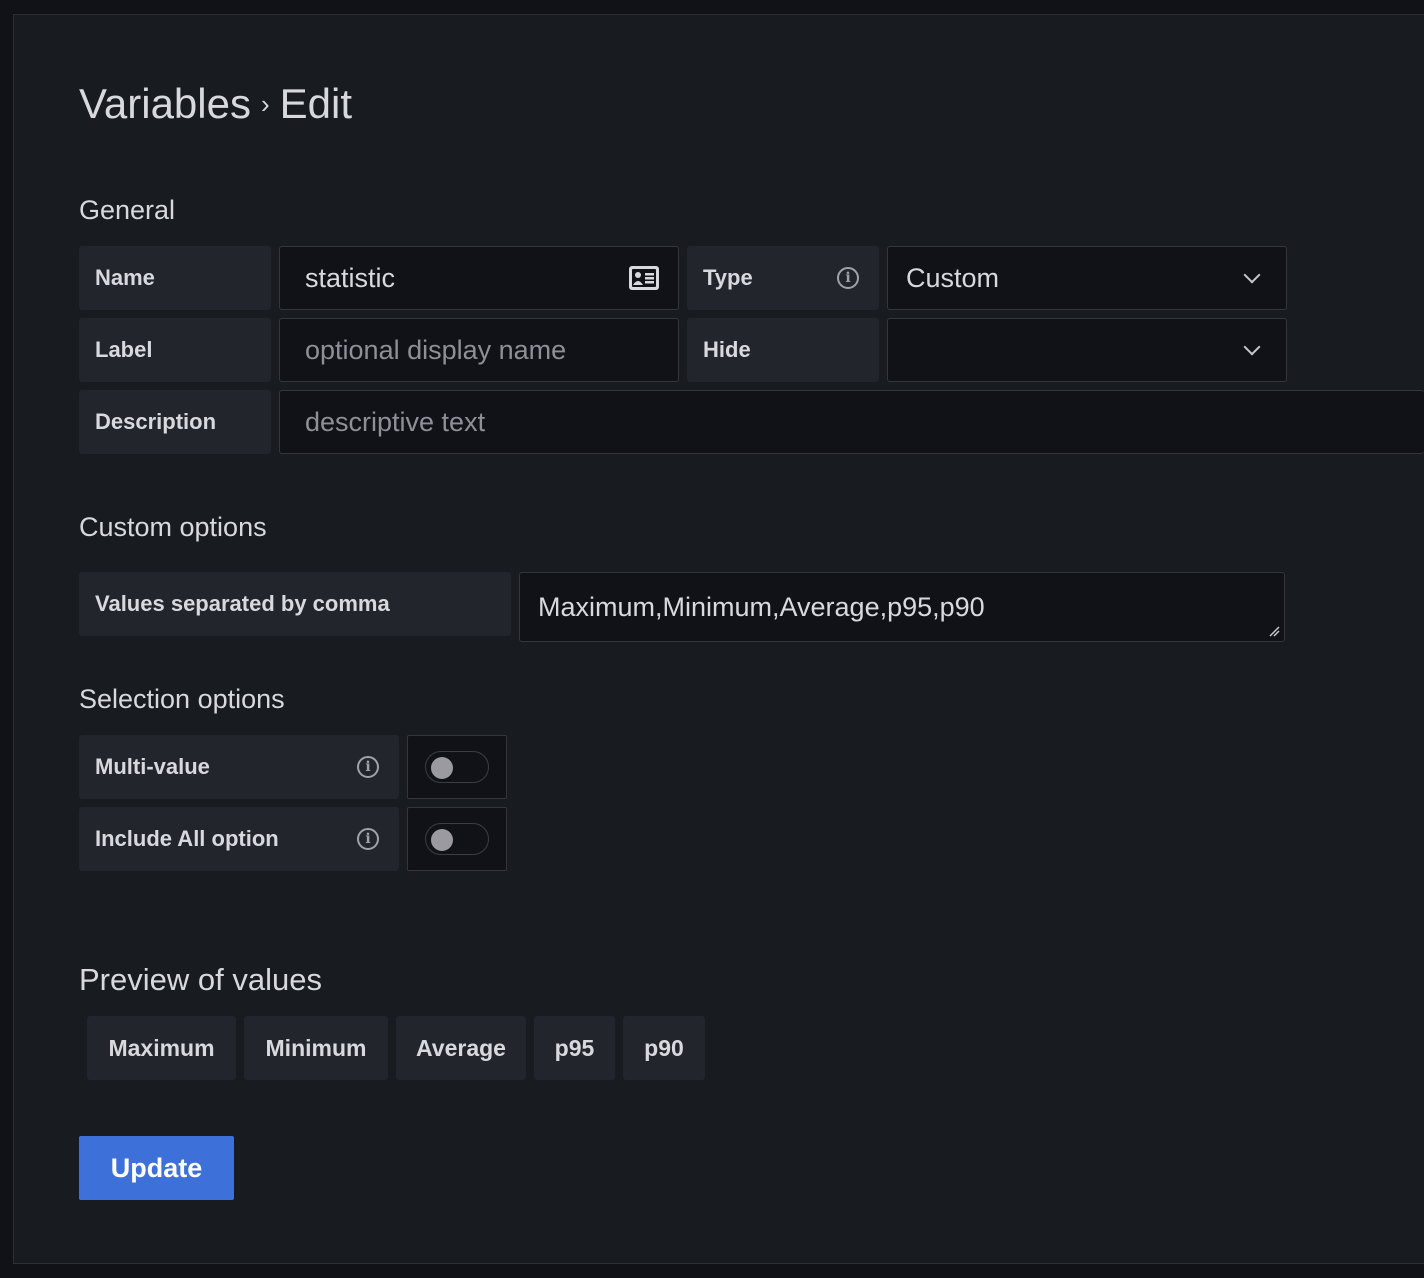  What do you see at coordinates (1087, 350) in the screenshot?
I see `hide-select` at bounding box center [1087, 350].